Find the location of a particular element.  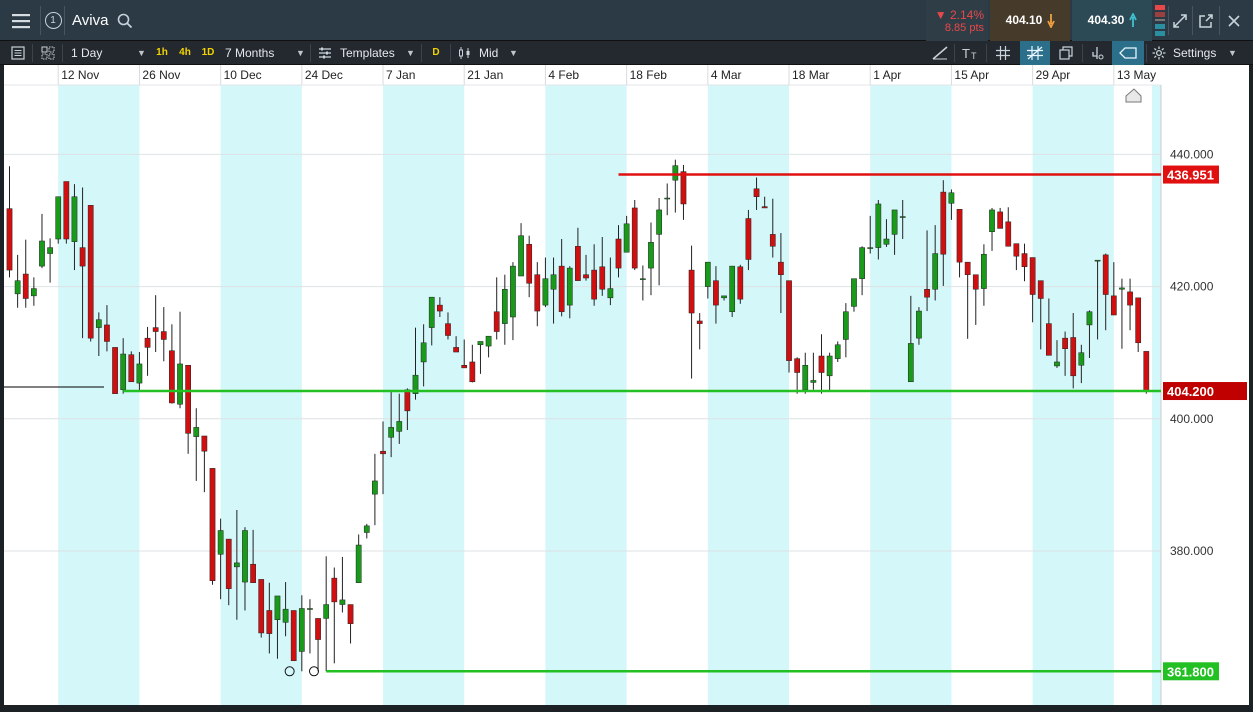

date-tick-label: 29 Apr is located at coordinates (1053, 75).